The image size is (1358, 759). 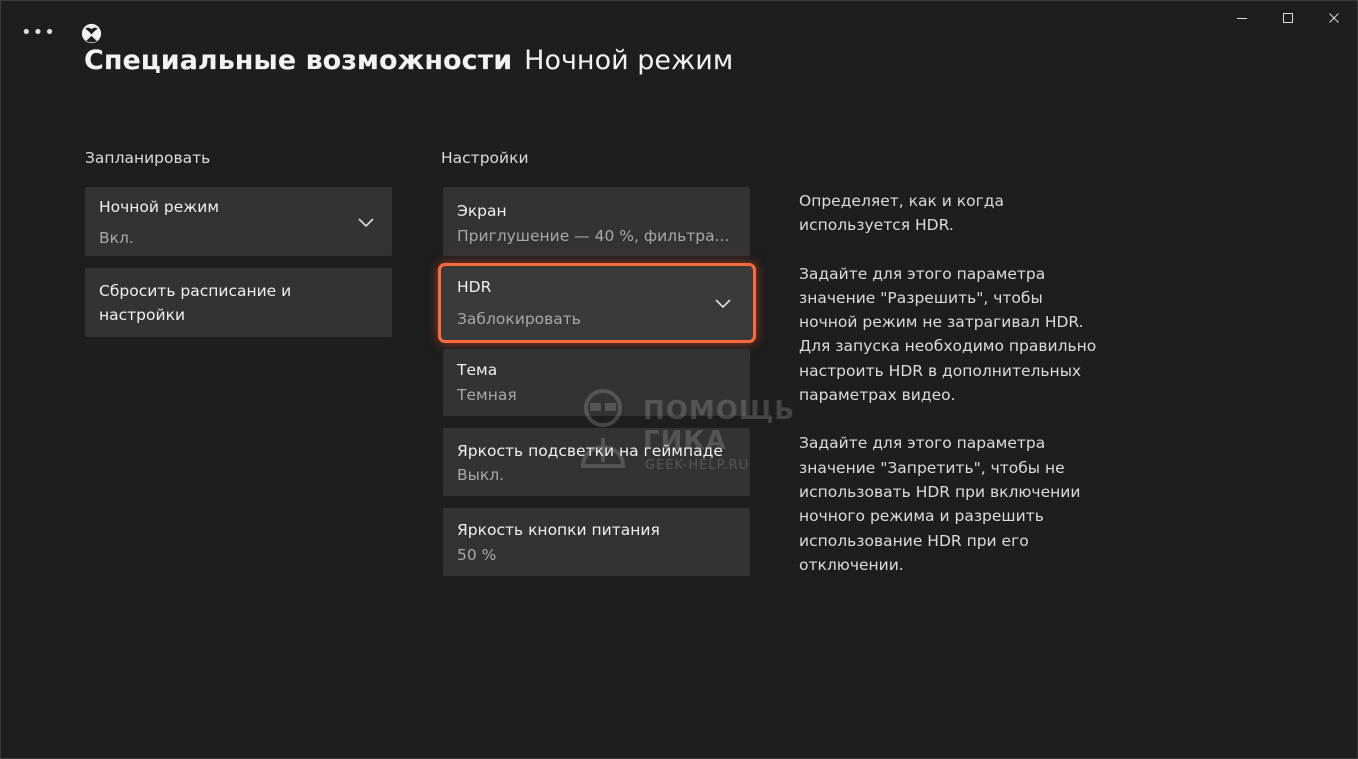 I want to click on description-line: использование HDR при его, so click(x=914, y=540).